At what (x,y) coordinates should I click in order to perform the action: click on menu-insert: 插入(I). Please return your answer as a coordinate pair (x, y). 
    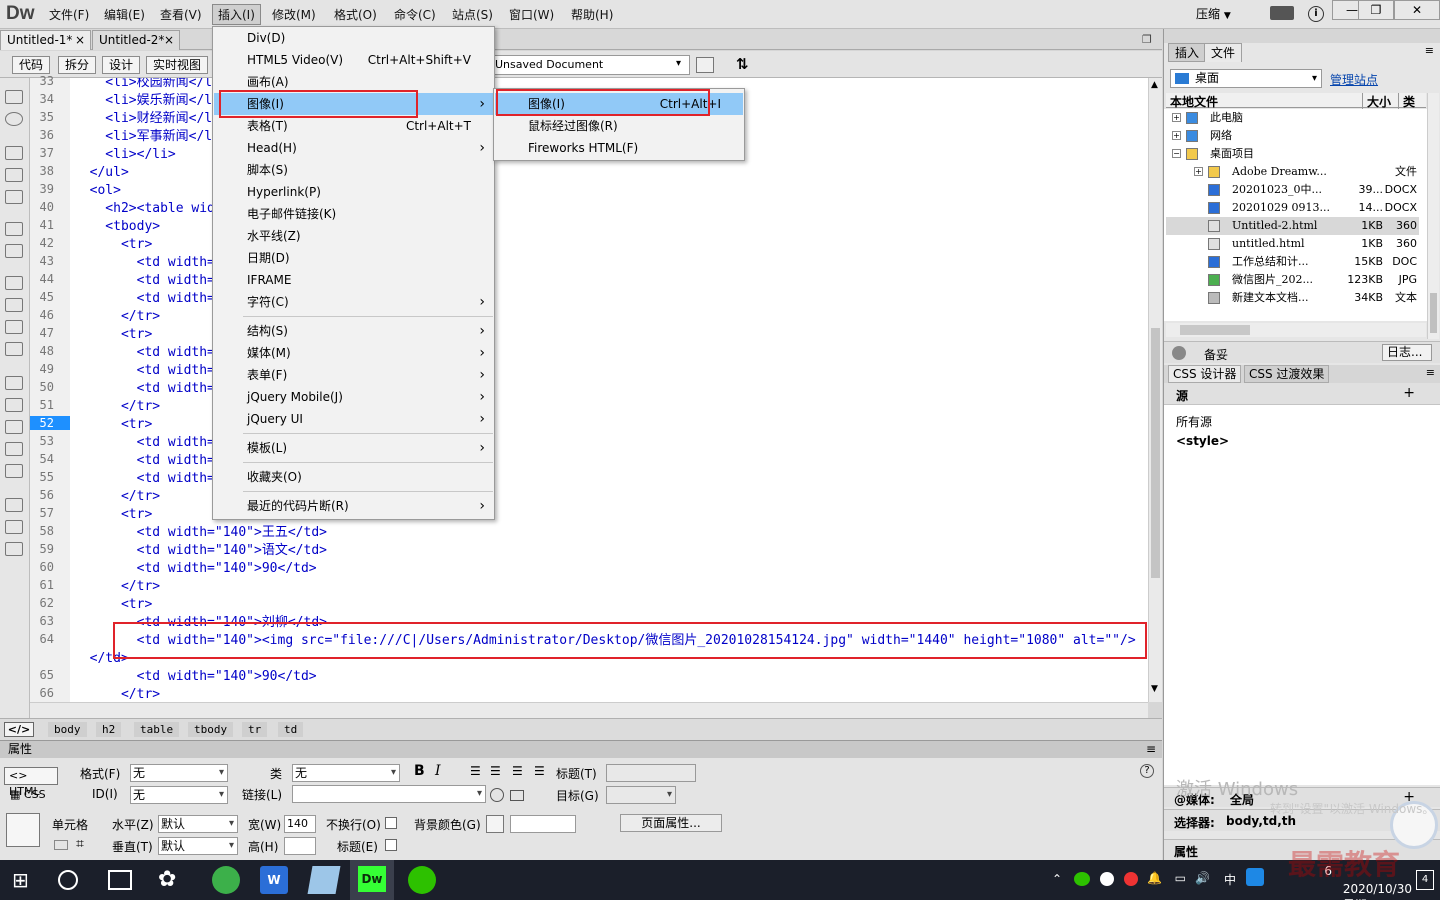
    Looking at the image, I should click on (236, 14).